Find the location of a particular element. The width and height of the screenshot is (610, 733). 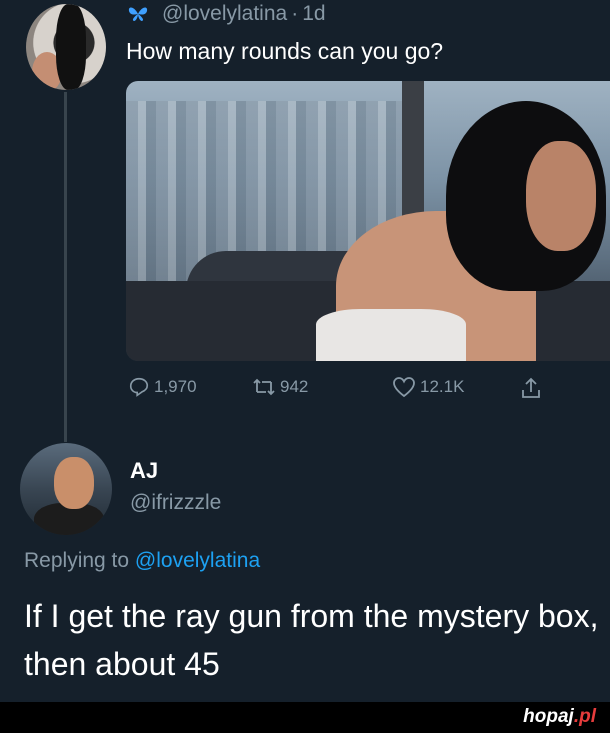

reply-icon is located at coordinates (139, 387).